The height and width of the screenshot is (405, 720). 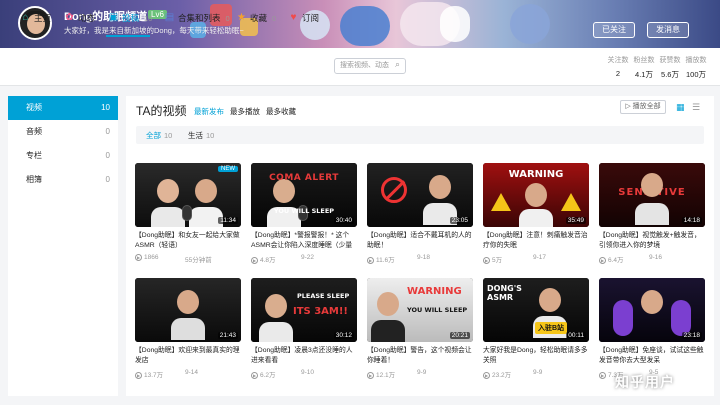 I want to click on heart-icon: ♥, so click(x=293, y=17).